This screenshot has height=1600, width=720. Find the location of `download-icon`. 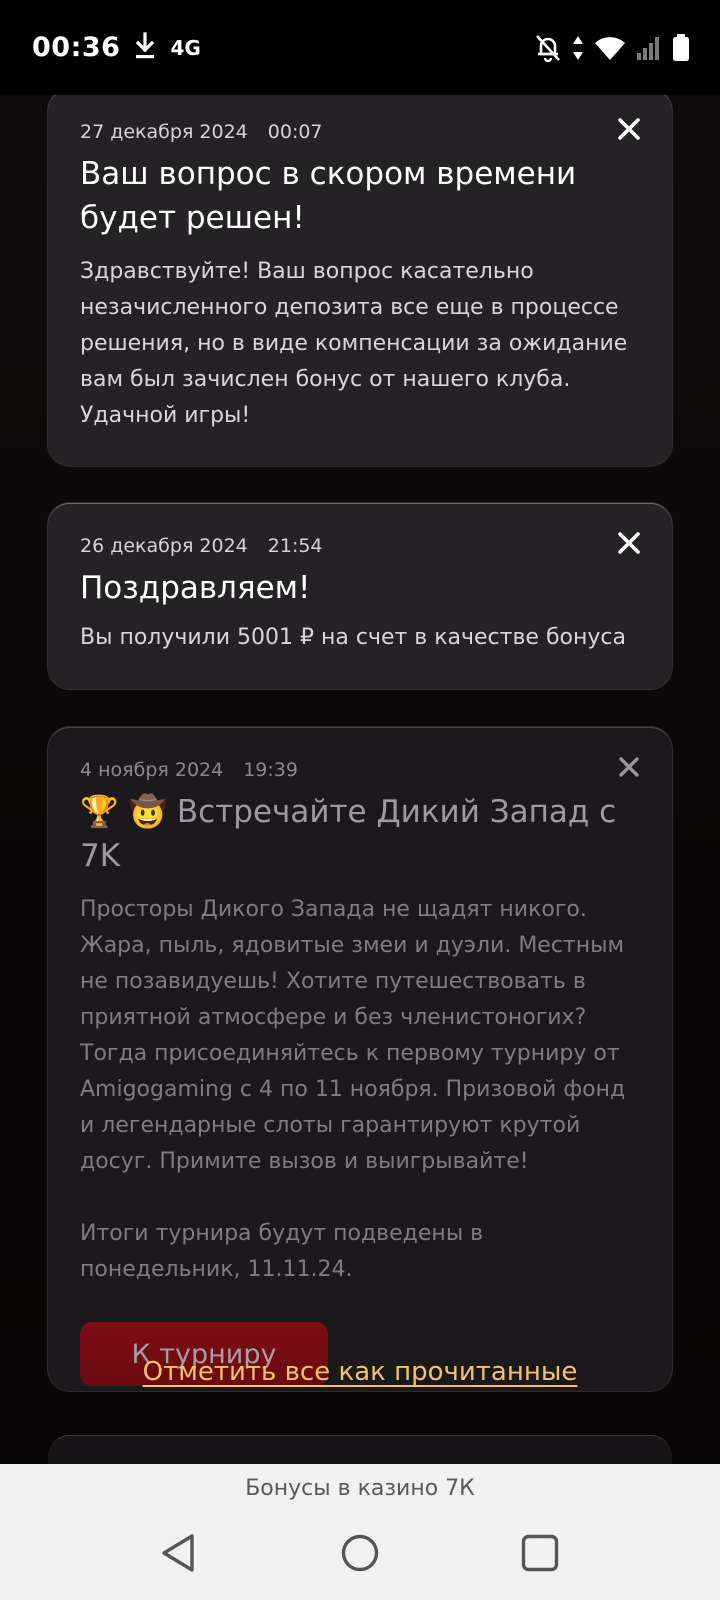

download-icon is located at coordinates (145, 47).